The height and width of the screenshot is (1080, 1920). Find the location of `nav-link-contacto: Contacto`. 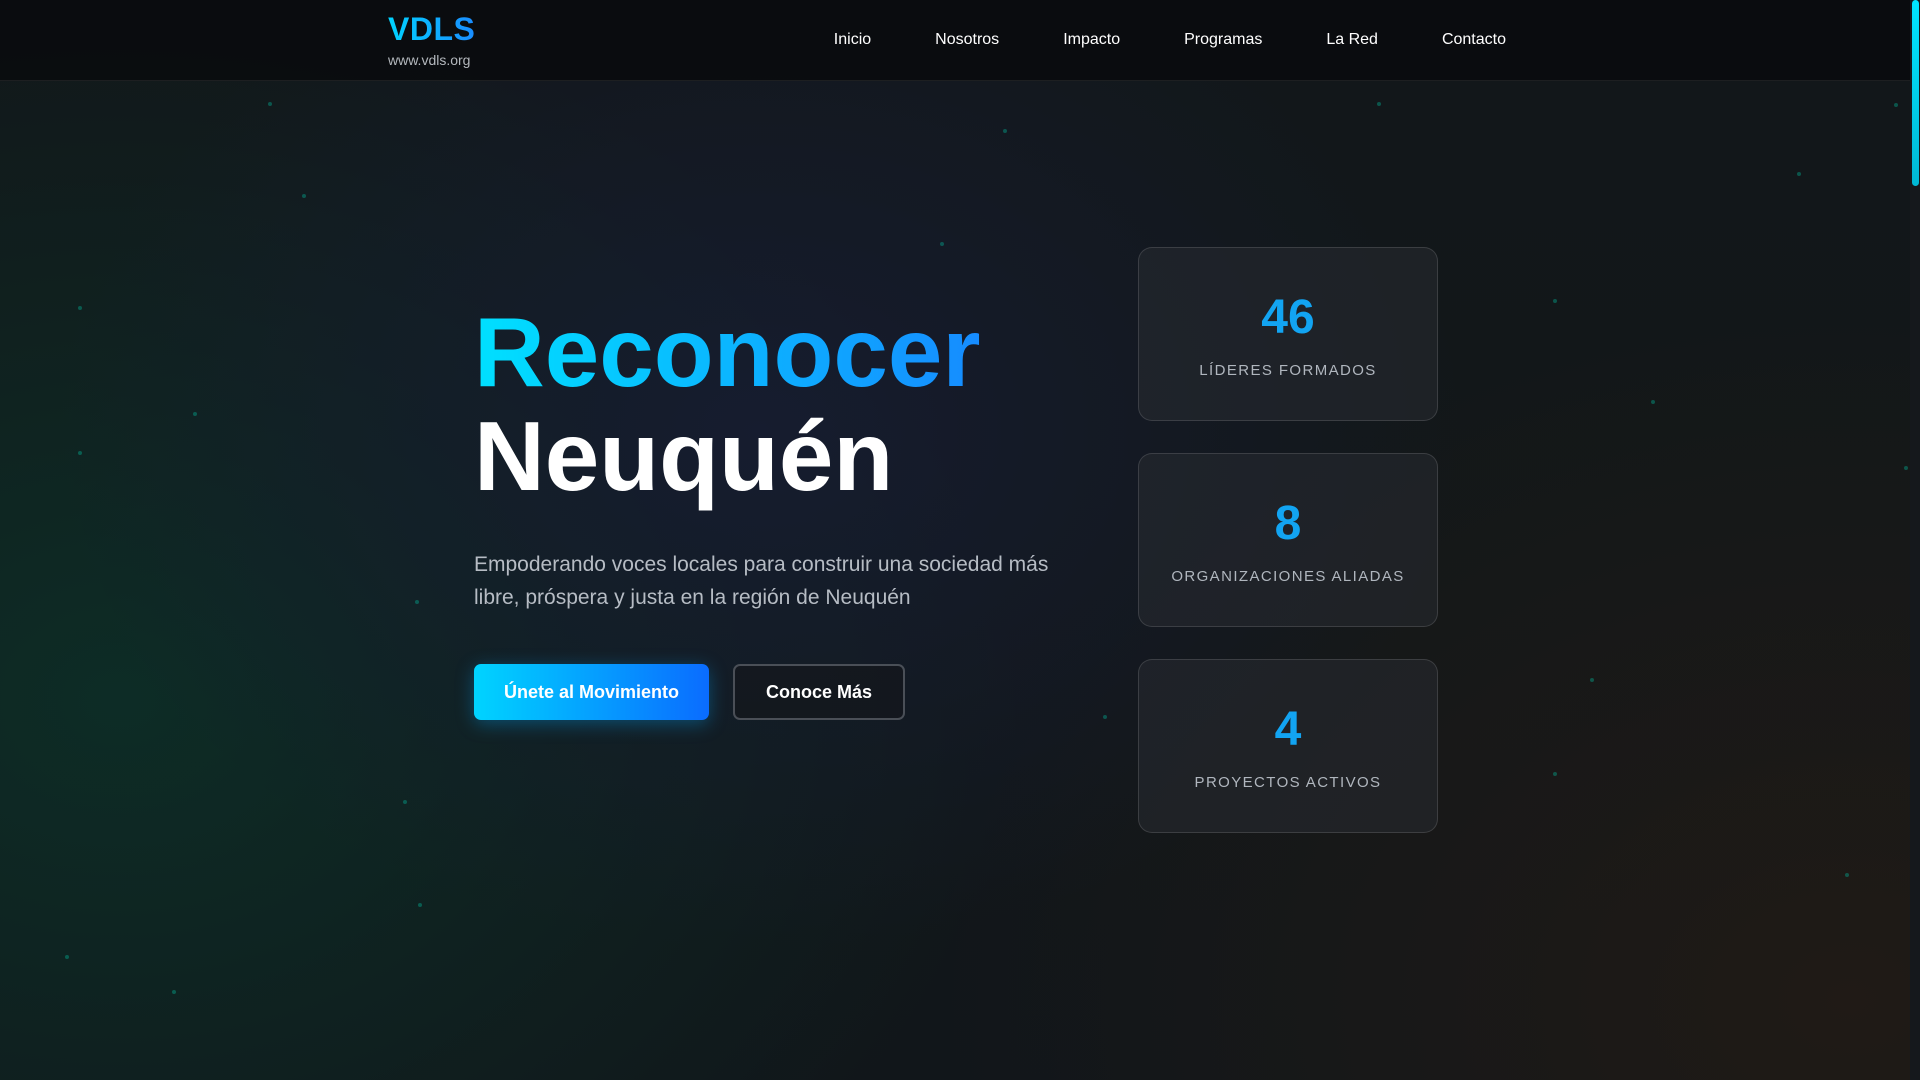

nav-link-contacto: Contacto is located at coordinates (1474, 40).